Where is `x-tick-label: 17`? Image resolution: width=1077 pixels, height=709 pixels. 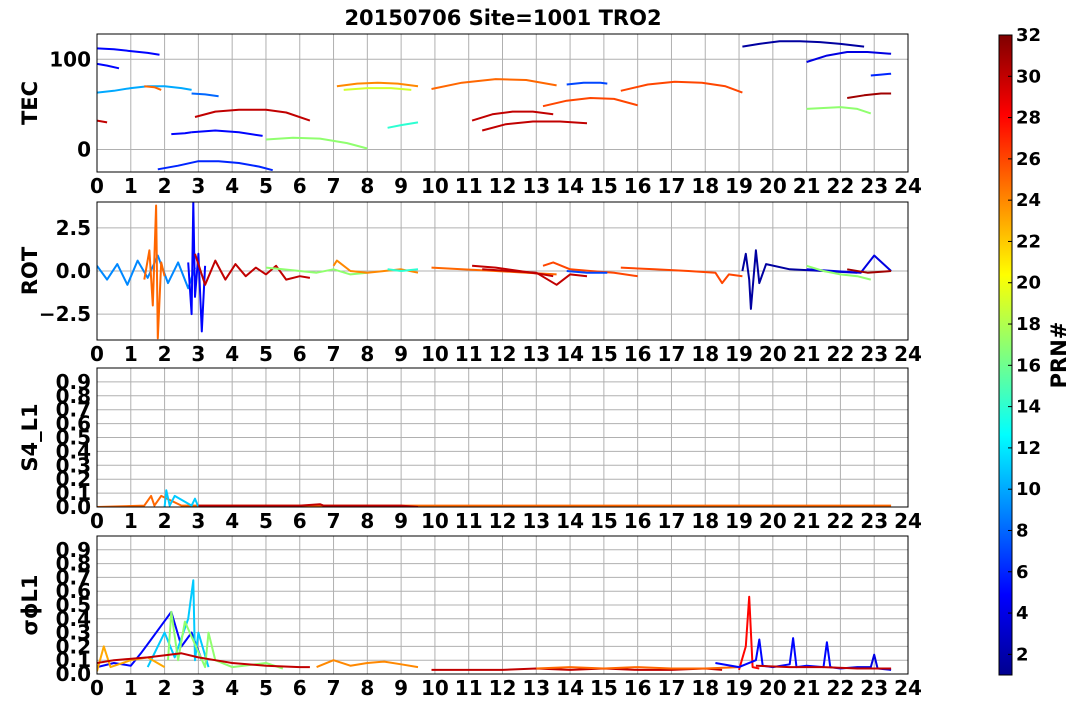 x-tick-label: 17 is located at coordinates (672, 186).